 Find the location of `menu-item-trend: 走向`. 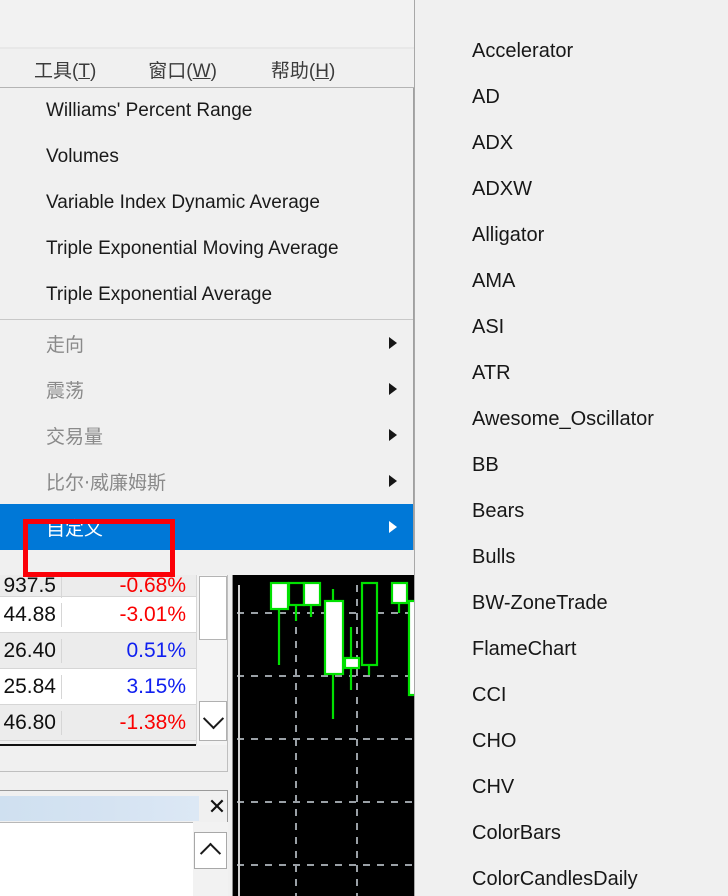

menu-item-trend: 走向 is located at coordinates (206, 343).